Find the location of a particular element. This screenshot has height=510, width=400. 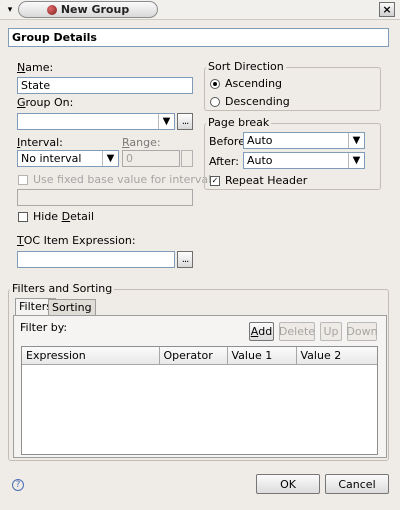

repeat-header-label: Repeat Header is located at coordinates (266, 180).